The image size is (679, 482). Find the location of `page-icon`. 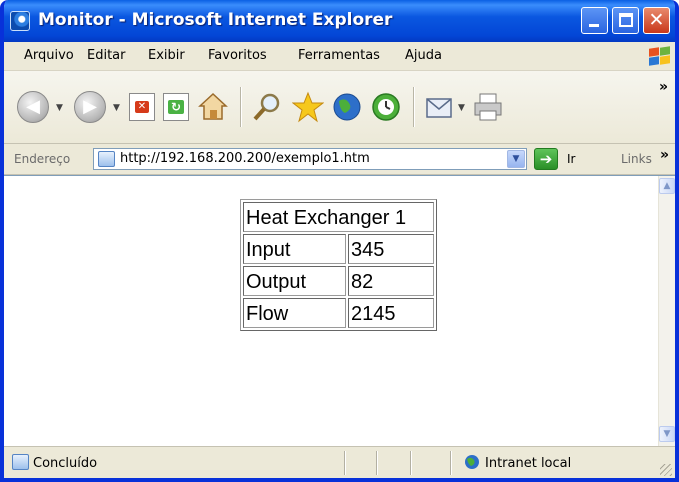

page-icon is located at coordinates (106, 159).